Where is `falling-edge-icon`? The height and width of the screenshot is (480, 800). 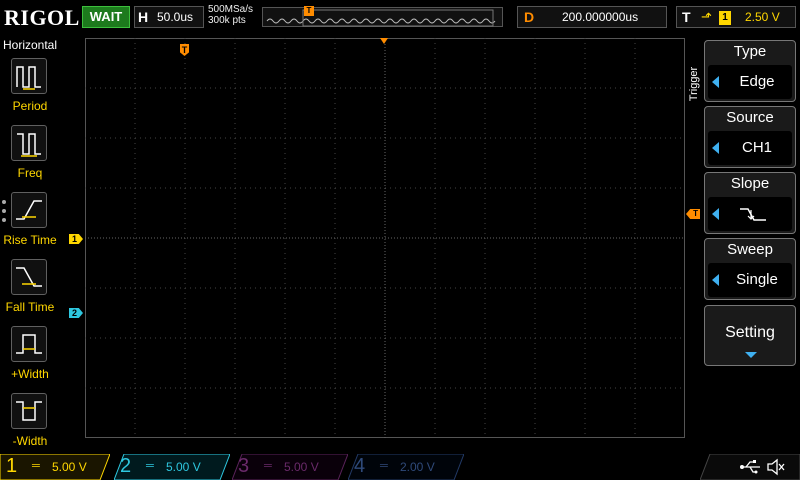
falling-edge-icon is located at coordinates (753, 214).